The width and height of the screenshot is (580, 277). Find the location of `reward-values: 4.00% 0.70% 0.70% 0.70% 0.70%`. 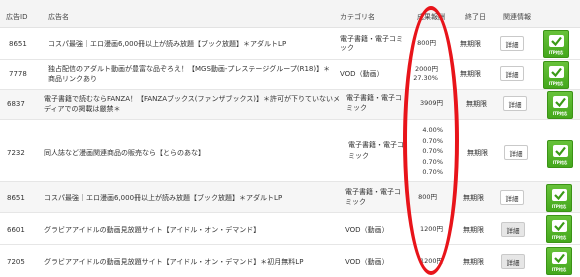

reward-values: 4.00% 0.70% 0.70% 0.70% 0.70% is located at coordinates (426, 151).